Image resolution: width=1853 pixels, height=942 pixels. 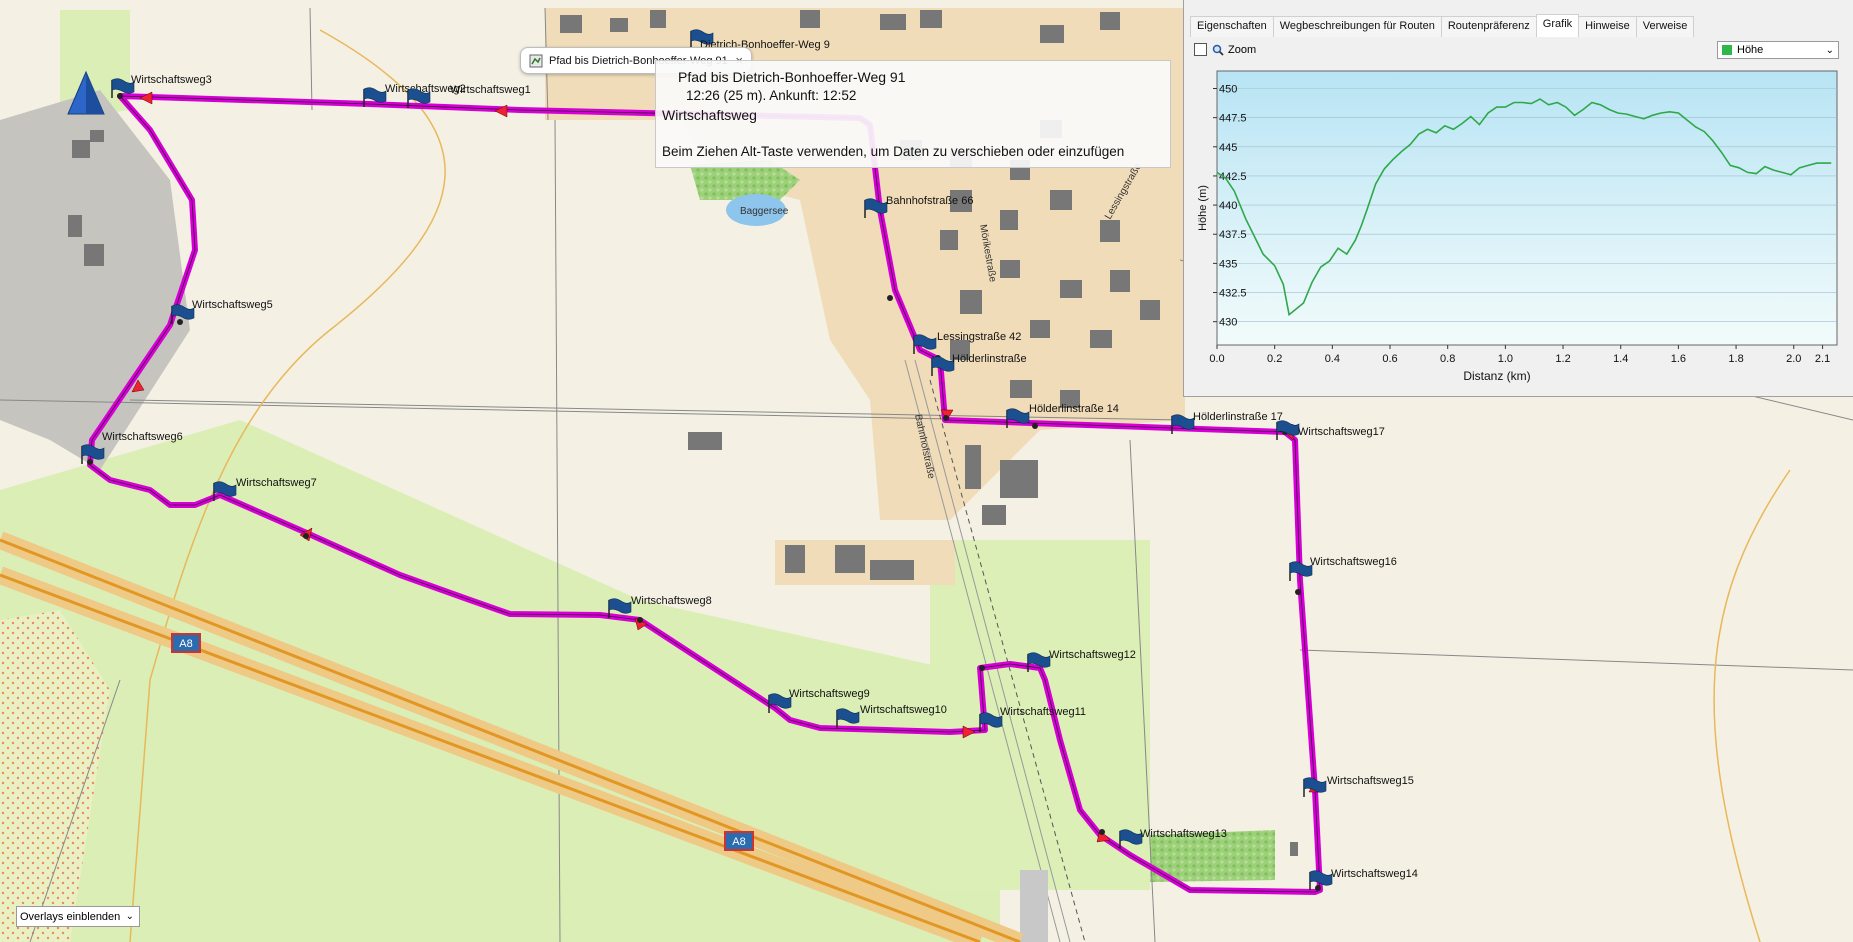 What do you see at coordinates (764, 211) in the screenshot?
I see `lake-label: Baggersee` at bounding box center [764, 211].